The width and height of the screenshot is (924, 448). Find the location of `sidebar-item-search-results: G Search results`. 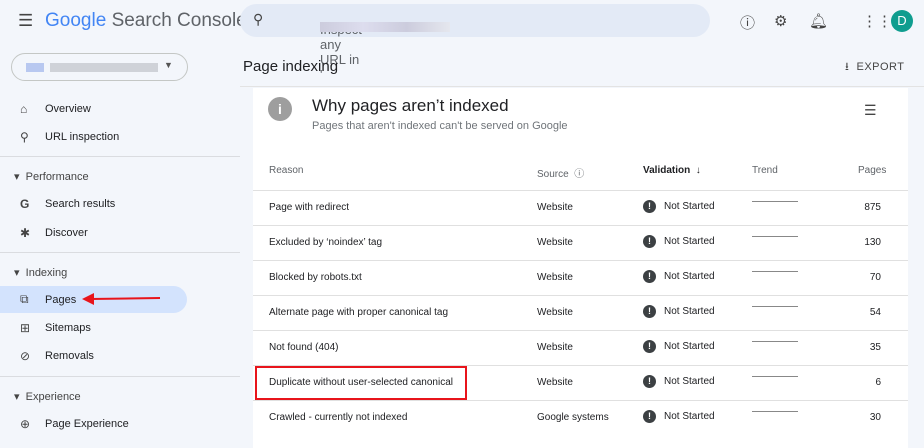

sidebar-item-search-results: G Search results is located at coordinates (93, 203).